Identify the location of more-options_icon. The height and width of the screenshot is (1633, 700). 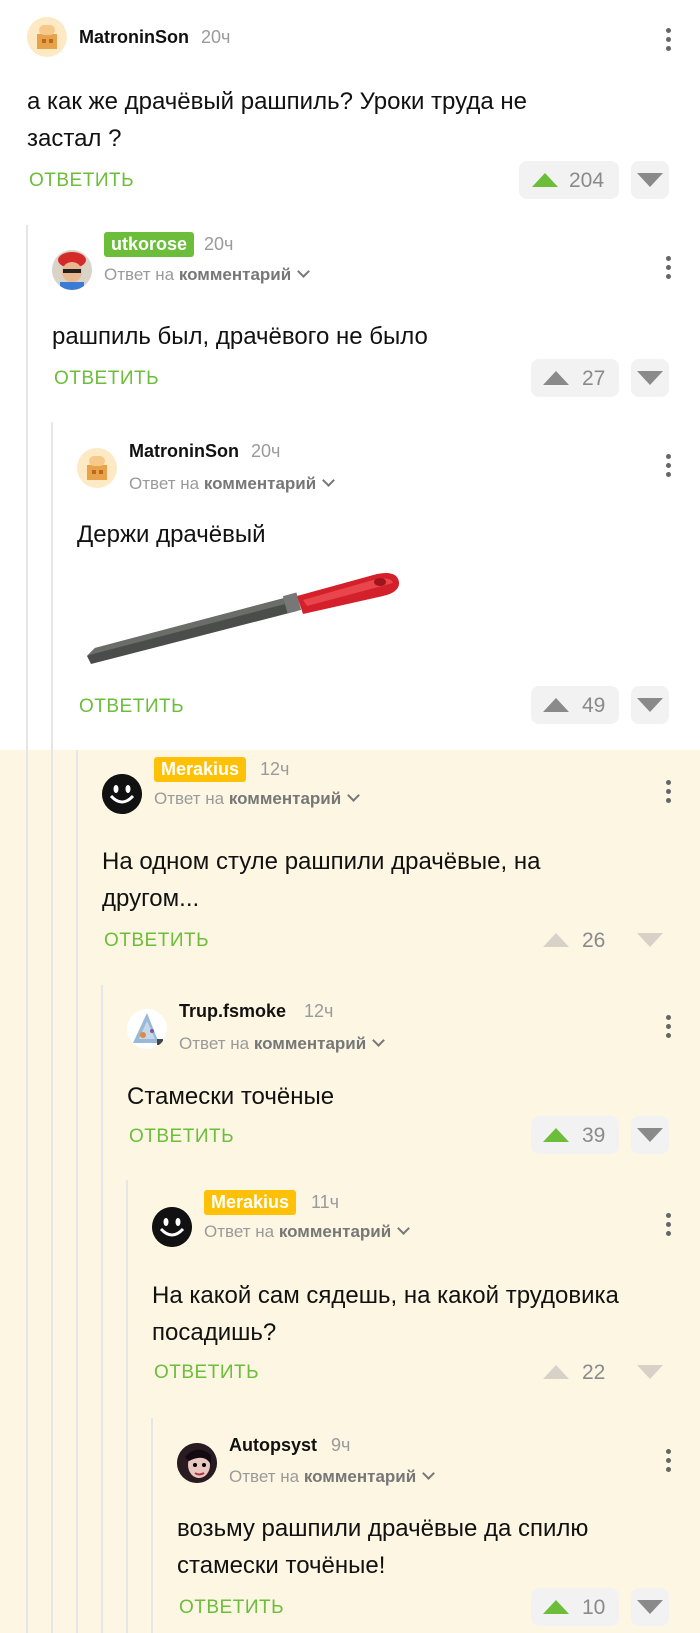
(669, 1028).